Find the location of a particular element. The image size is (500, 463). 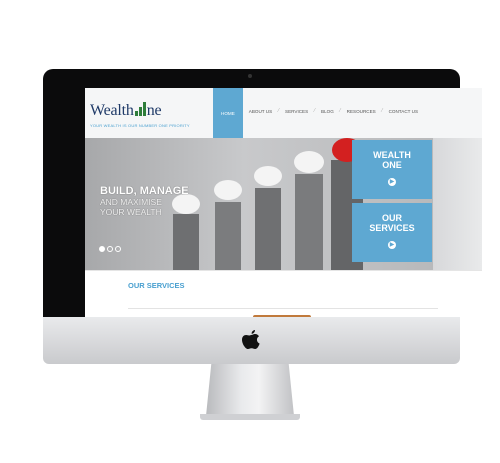

section-title: OUR SERVICES is located at coordinates (156, 285).